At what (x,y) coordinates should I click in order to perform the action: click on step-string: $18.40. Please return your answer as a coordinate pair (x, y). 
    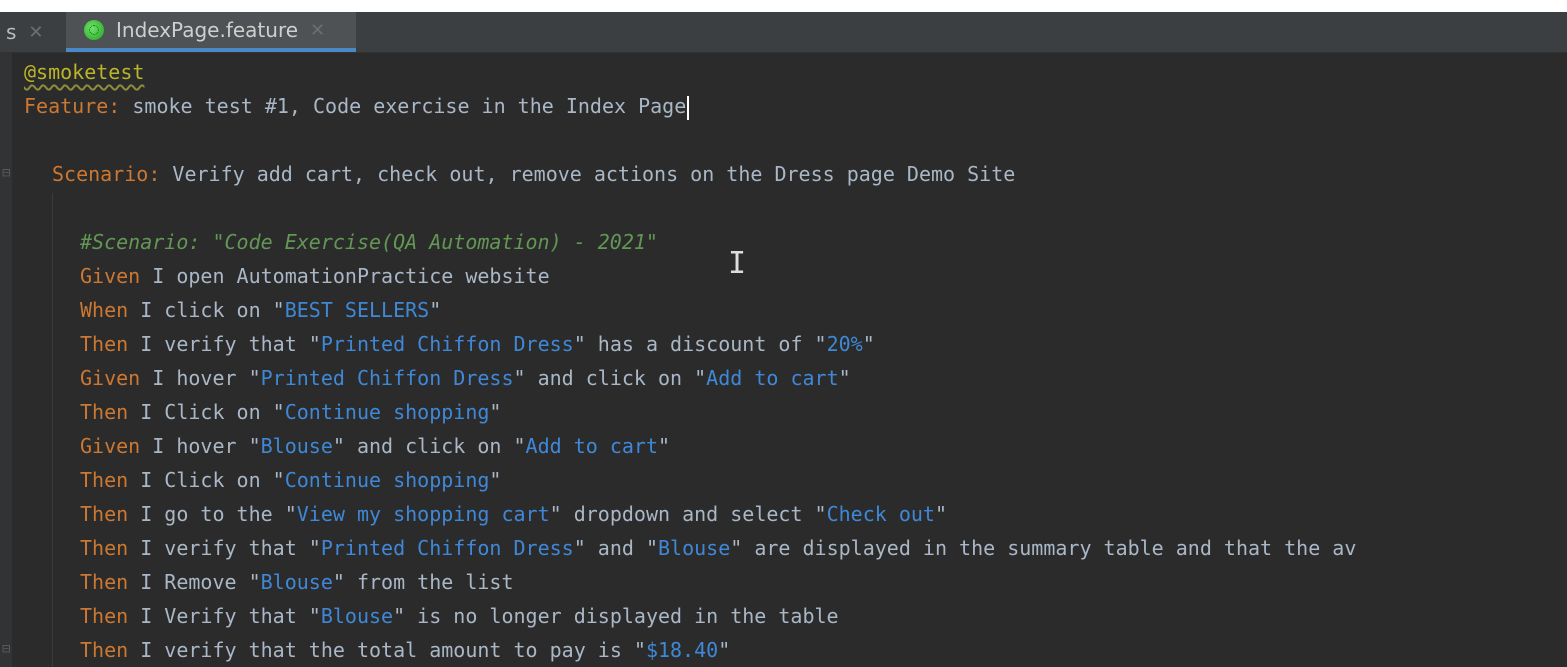
    Looking at the image, I should click on (682, 650).